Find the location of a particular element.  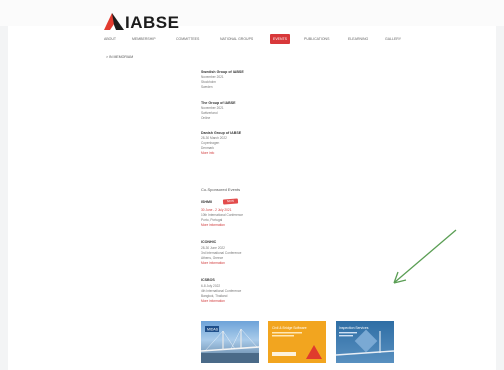

event-line: 3rd International Conference is located at coordinates (221, 253).